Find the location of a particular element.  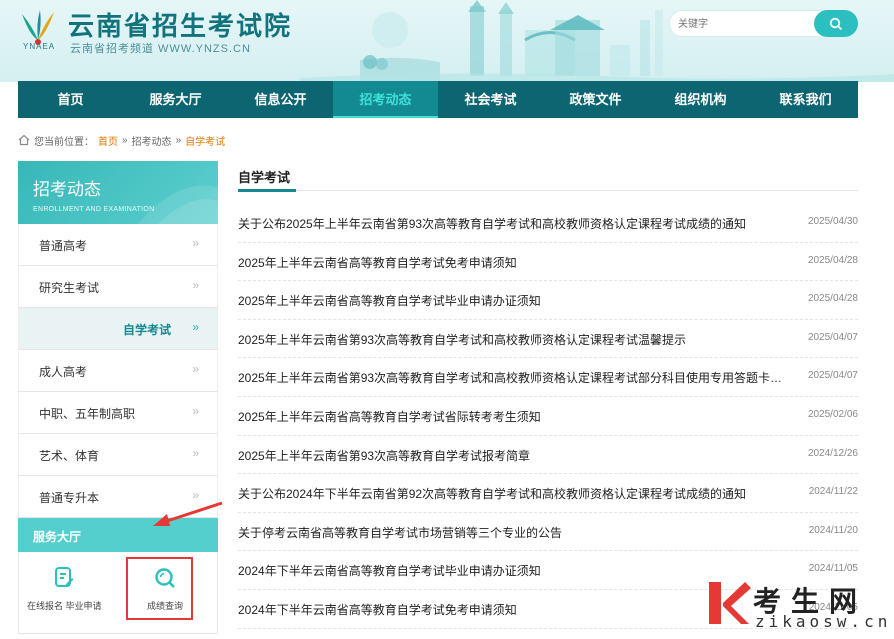

divider is located at coordinates (548, 190).